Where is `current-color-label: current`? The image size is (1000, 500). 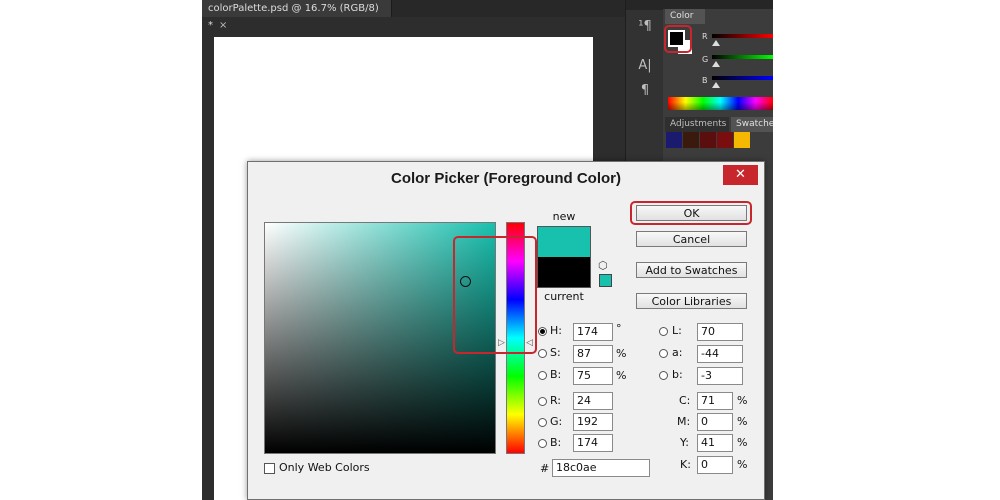 current-color-label: current is located at coordinates (564, 296).